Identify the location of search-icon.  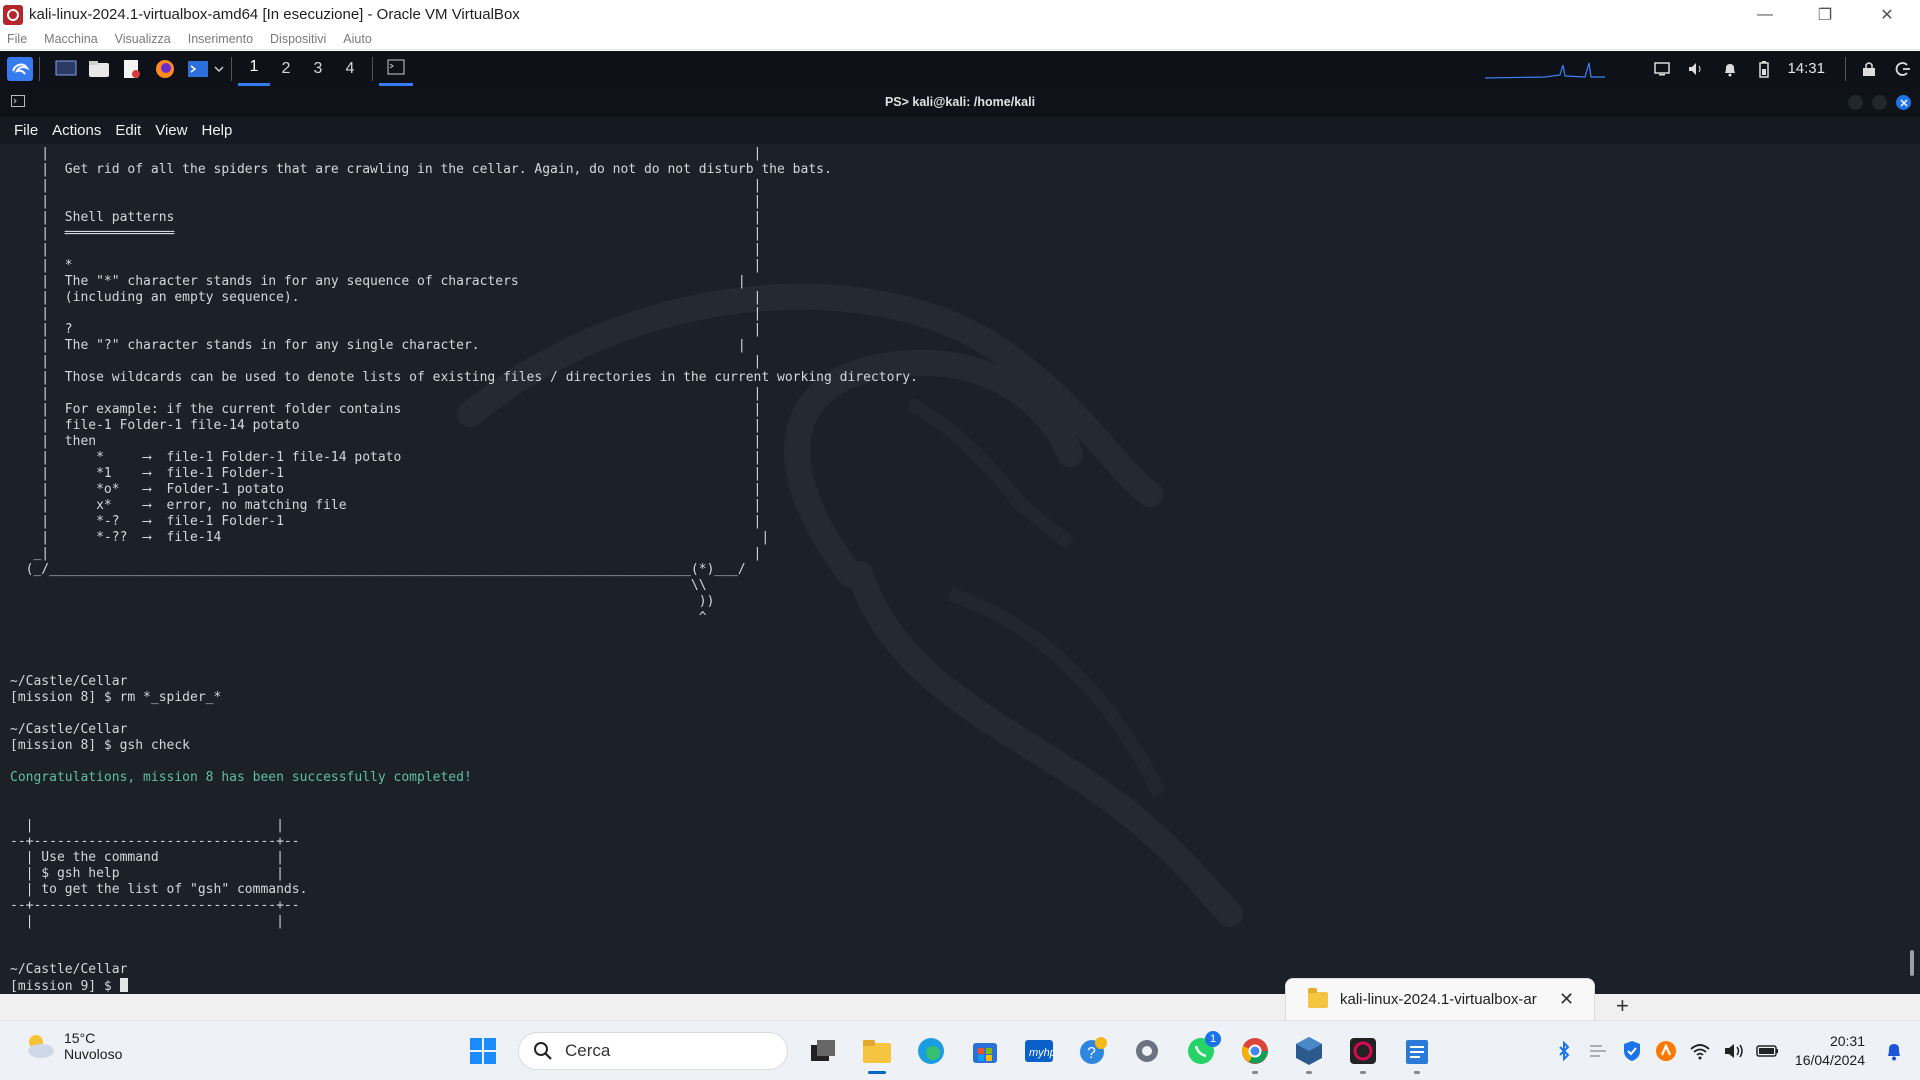
(543, 1051).